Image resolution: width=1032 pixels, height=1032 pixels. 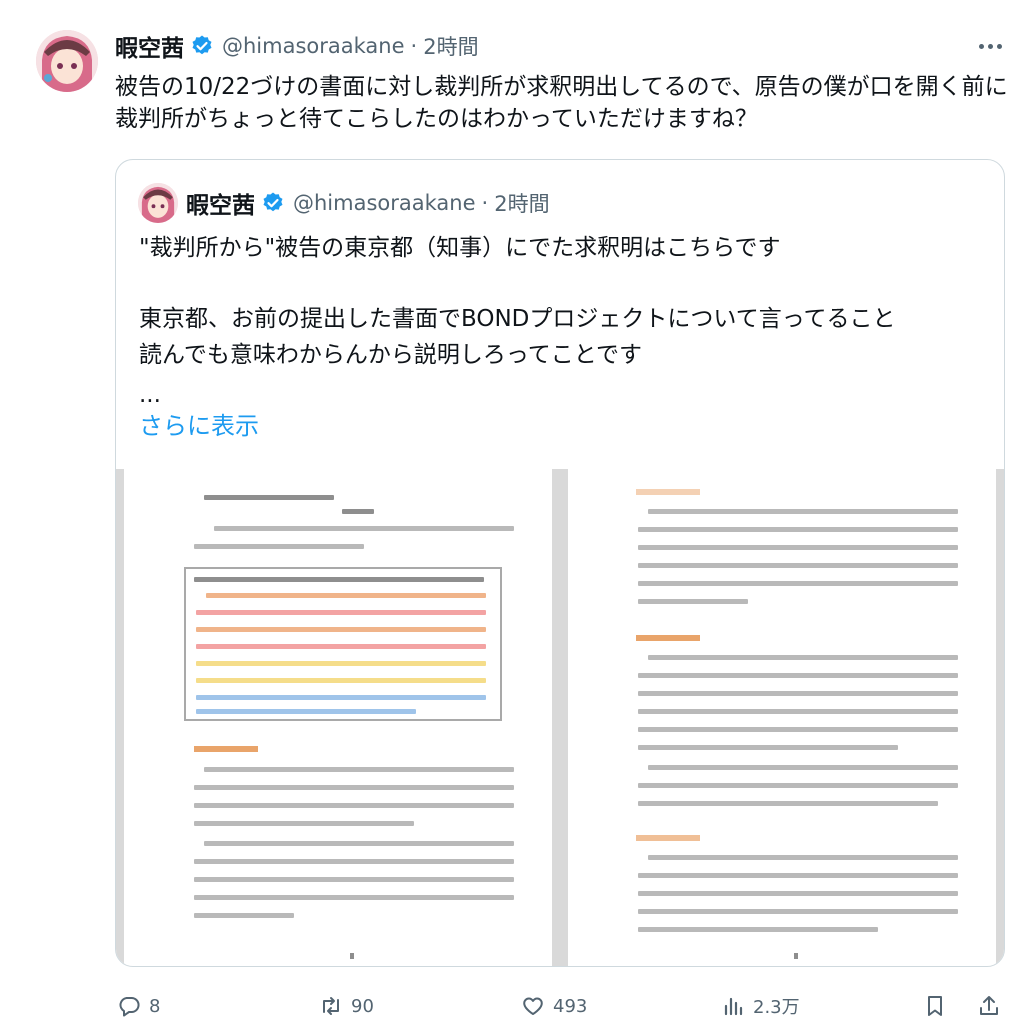 What do you see at coordinates (733, 1006) in the screenshot?
I see `views-icon` at bounding box center [733, 1006].